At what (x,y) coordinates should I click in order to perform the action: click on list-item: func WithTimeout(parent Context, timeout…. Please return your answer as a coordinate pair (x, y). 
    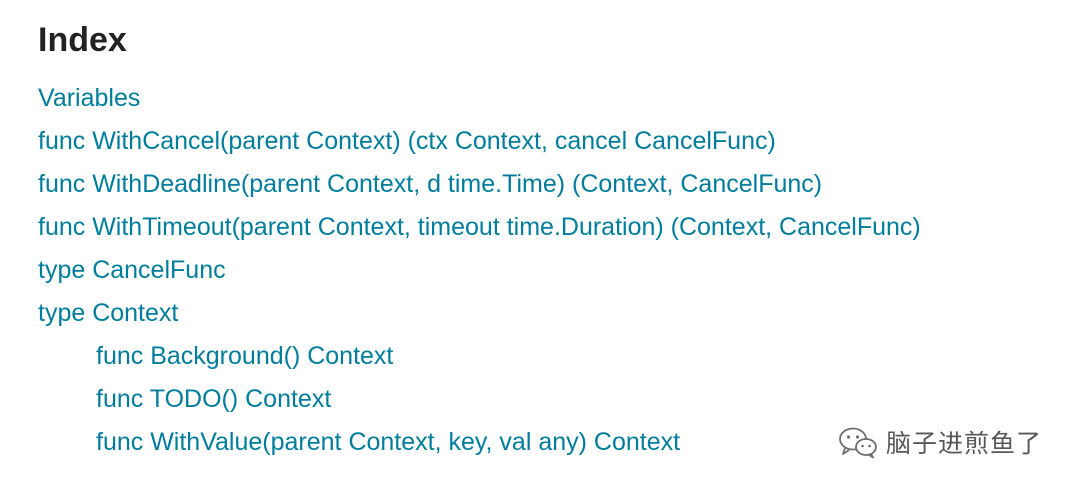
    Looking at the image, I should click on (540, 227).